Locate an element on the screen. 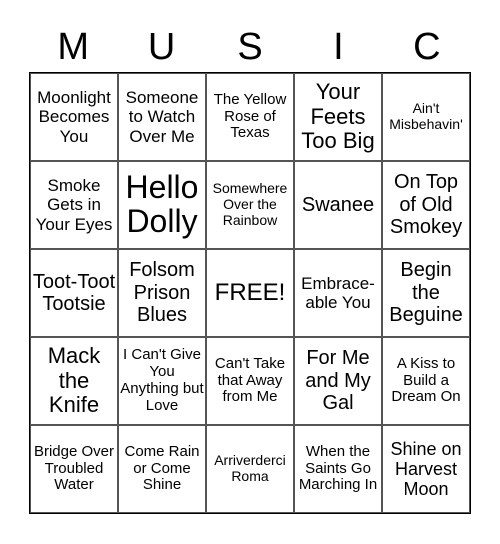 The image size is (500, 544). bingo-cell: On Top of Old Smokey is located at coordinates (426, 205).